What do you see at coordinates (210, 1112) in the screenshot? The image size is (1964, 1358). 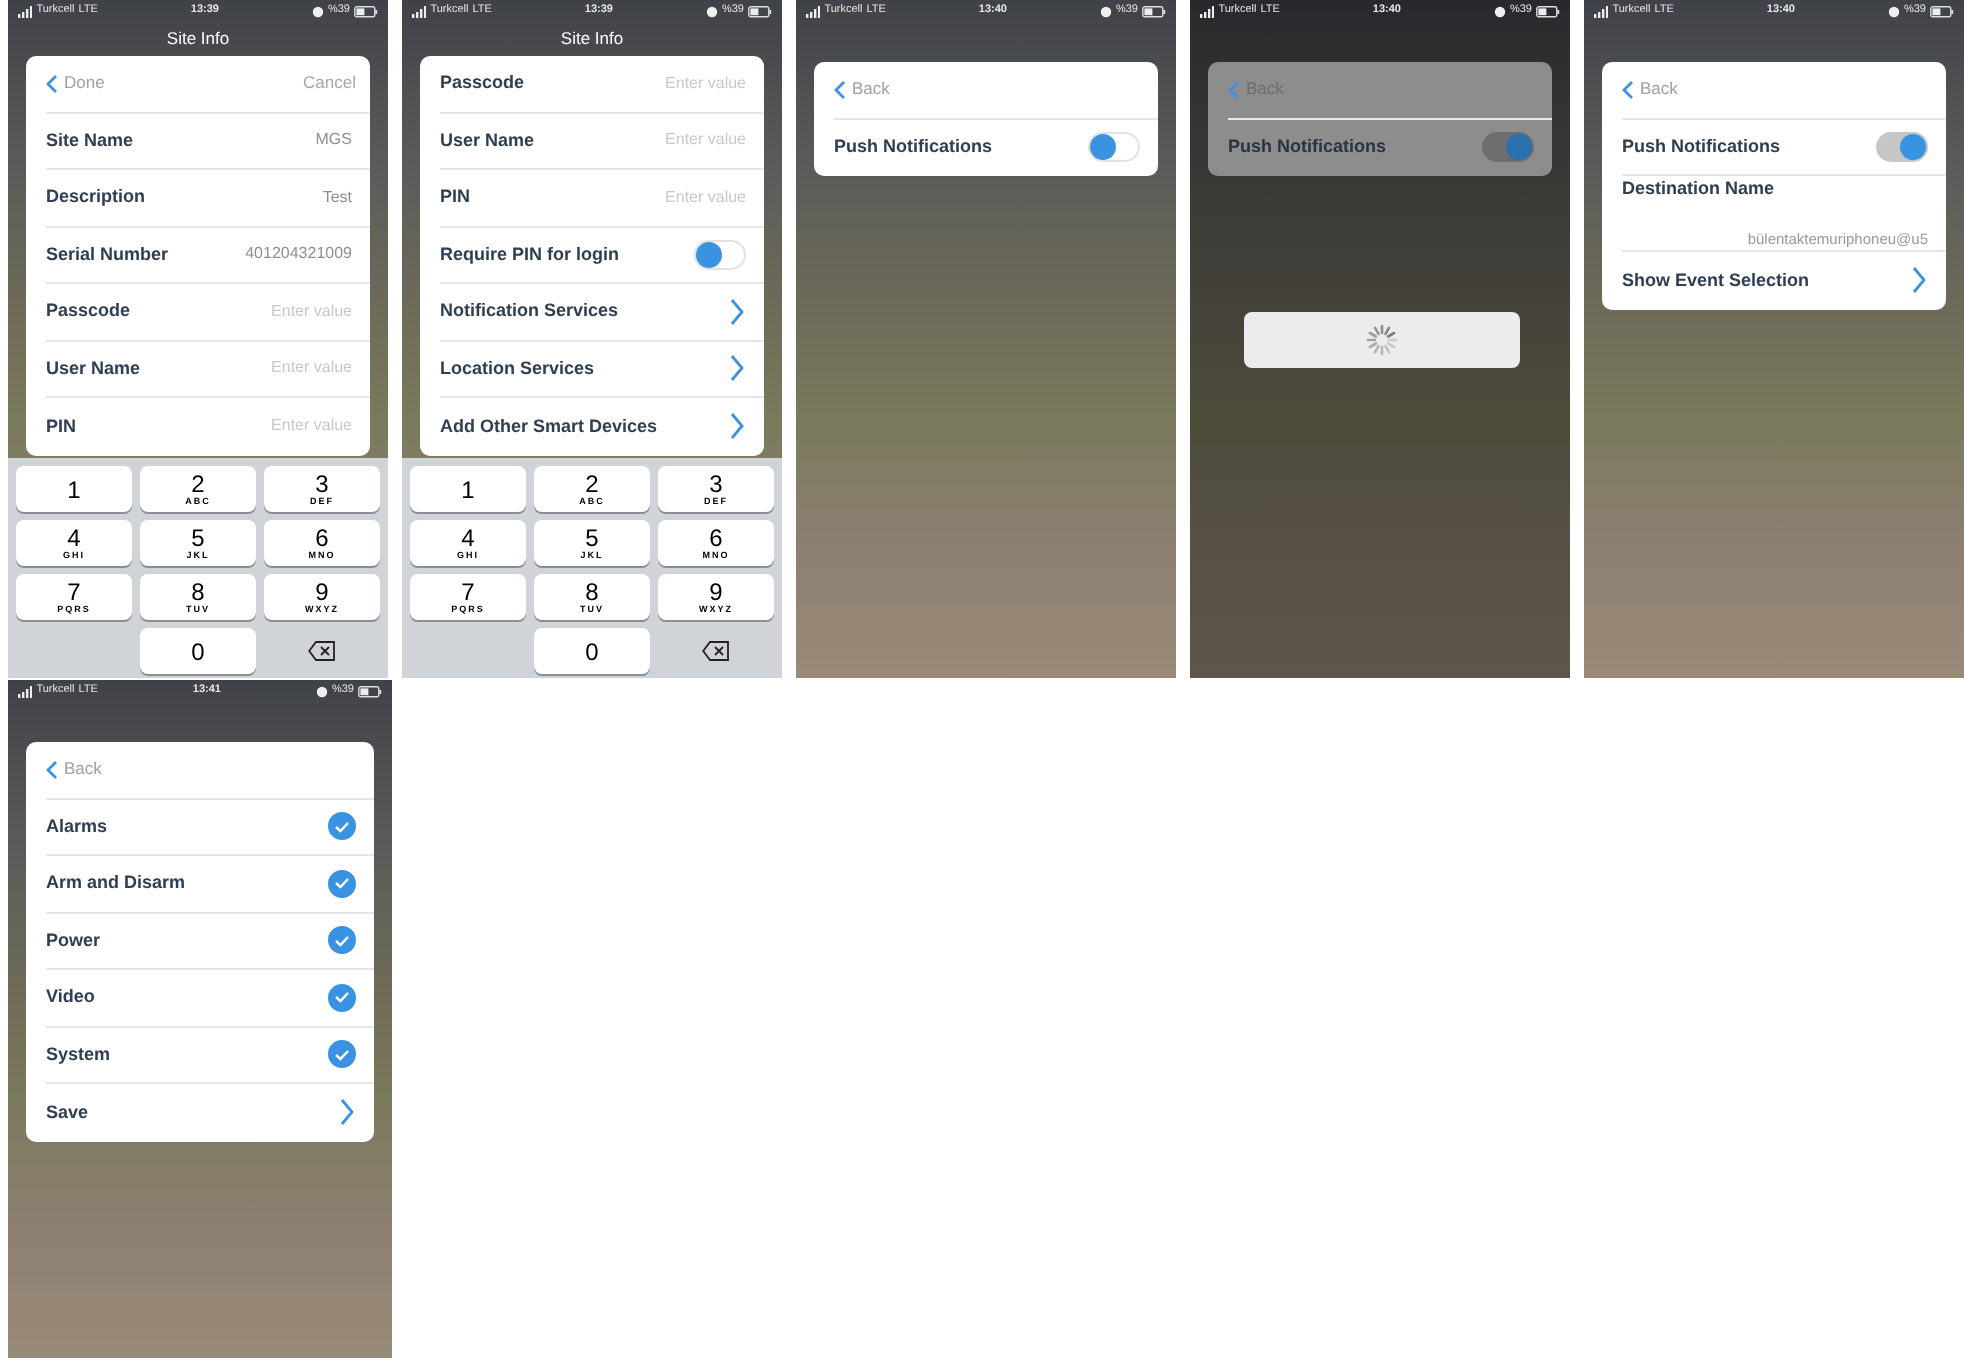 I see `menu-row: Save` at bounding box center [210, 1112].